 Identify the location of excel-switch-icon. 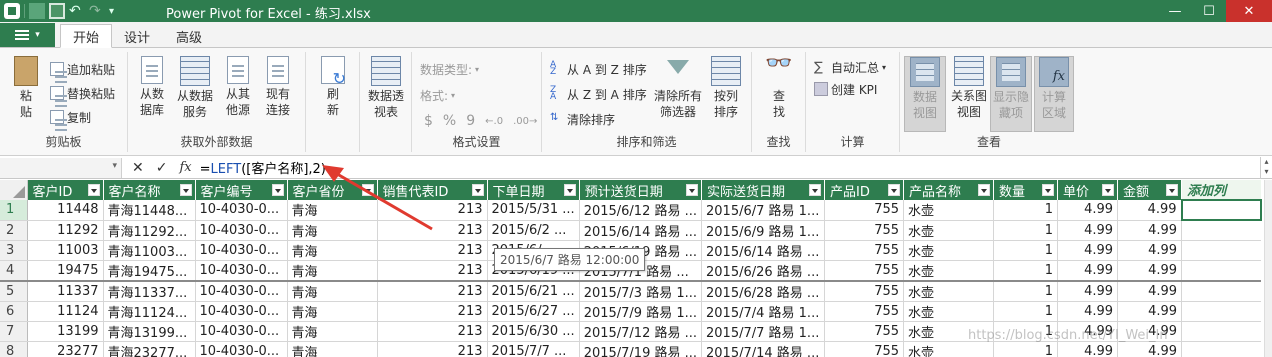
(37, 11).